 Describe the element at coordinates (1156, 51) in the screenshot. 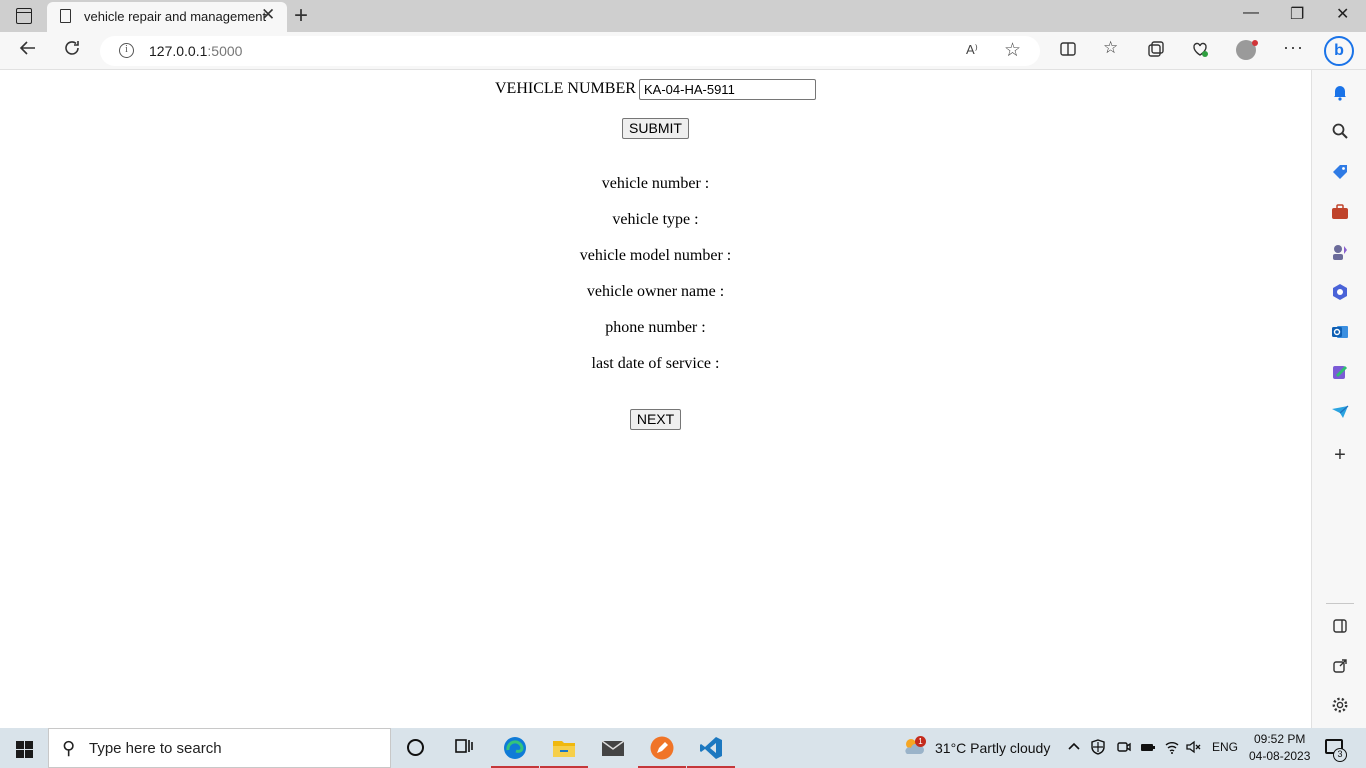

I see `collections-icon` at that location.